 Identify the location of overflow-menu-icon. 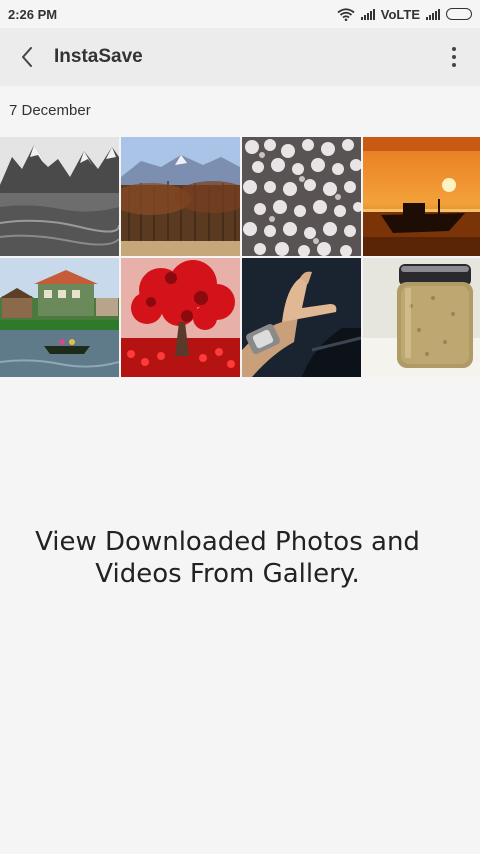
(454, 57).